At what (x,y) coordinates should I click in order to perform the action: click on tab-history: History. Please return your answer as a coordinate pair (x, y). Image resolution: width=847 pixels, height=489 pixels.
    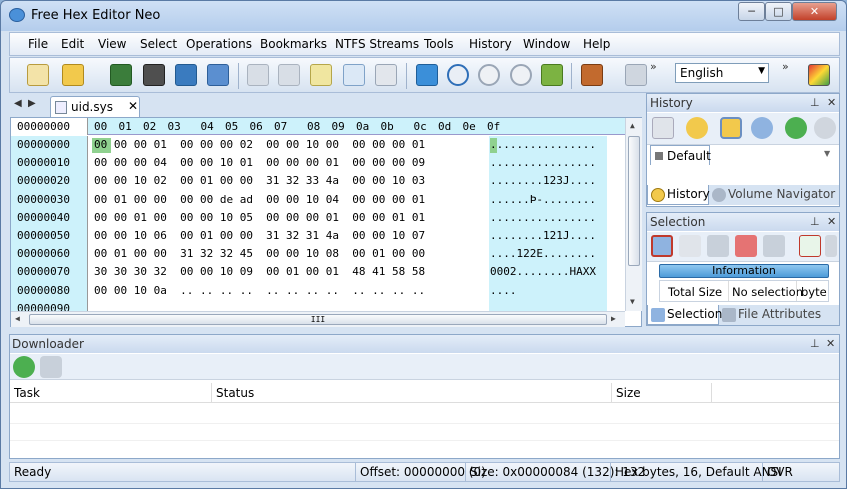
    Looking at the image, I should click on (678, 195).